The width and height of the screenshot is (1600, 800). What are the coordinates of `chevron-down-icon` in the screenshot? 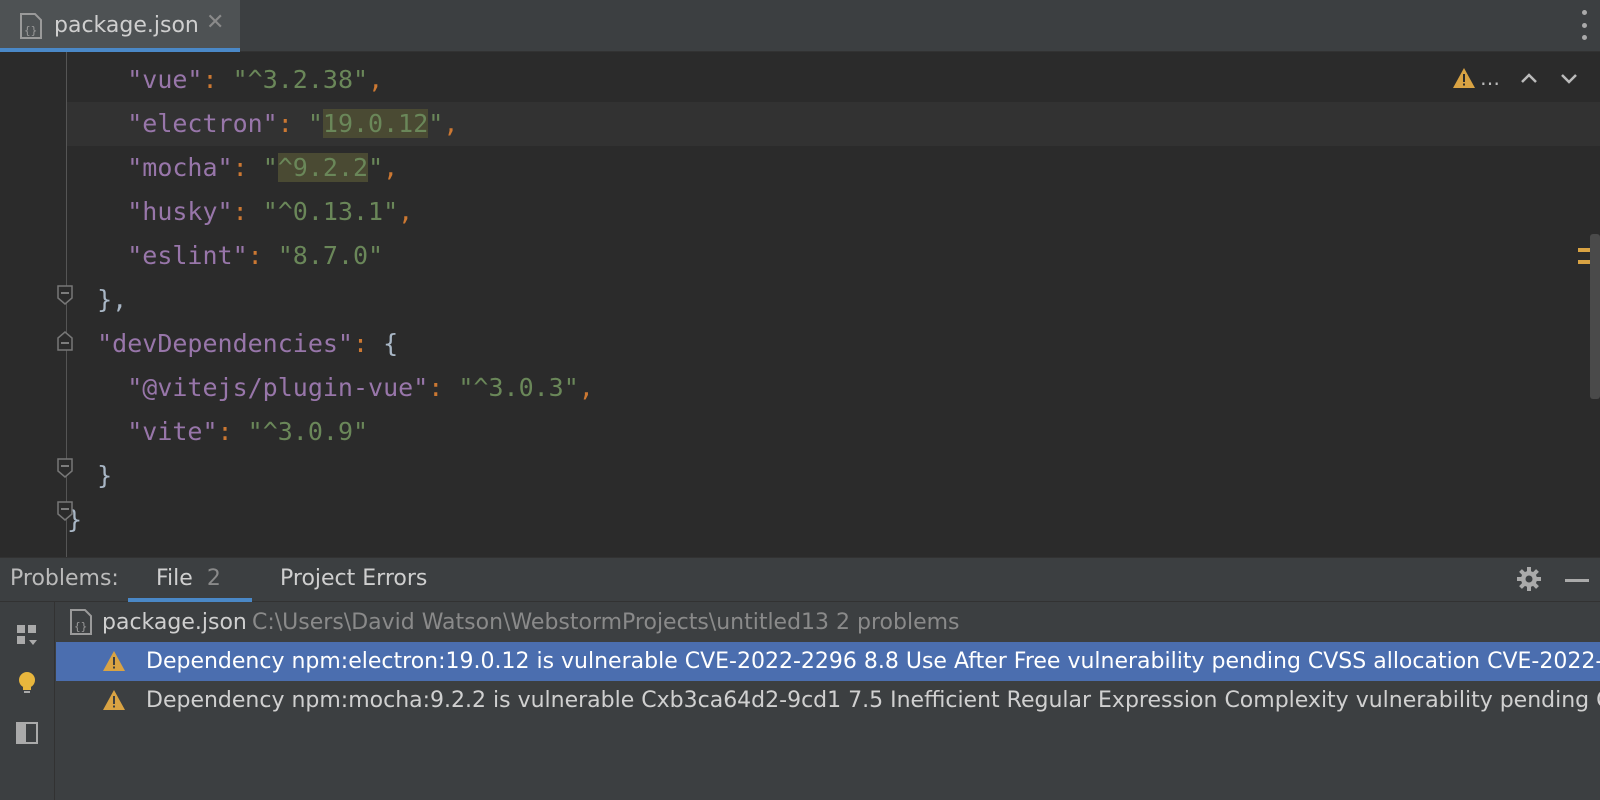 It's located at (1569, 78).